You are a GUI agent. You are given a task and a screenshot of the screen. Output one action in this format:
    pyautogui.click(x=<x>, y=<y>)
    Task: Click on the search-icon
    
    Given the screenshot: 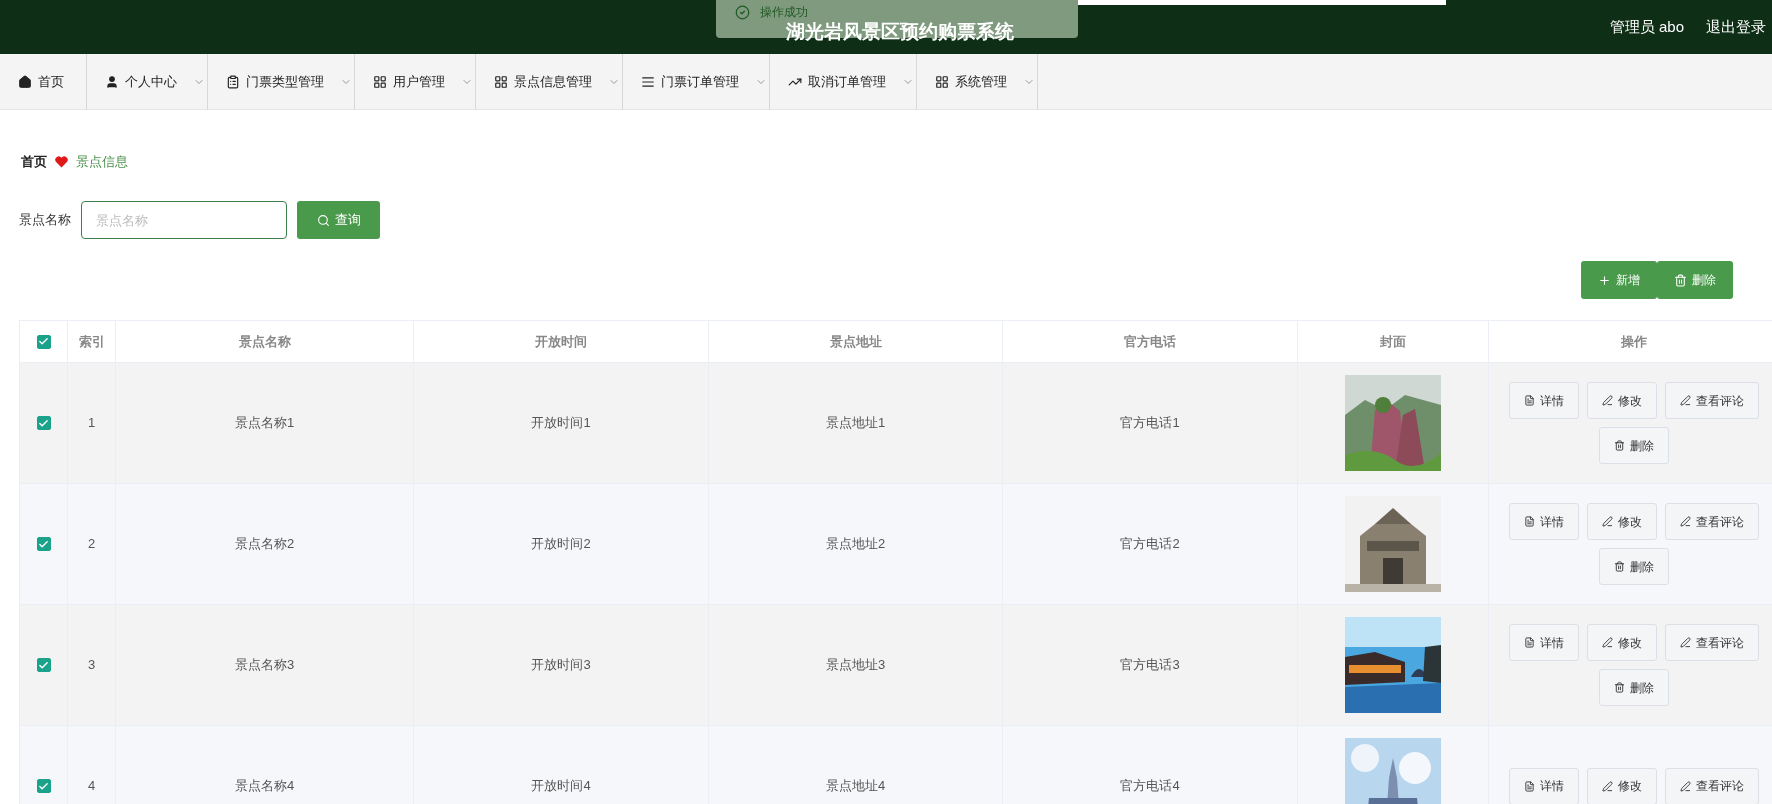 What is the action you would take?
    pyautogui.click(x=323, y=220)
    